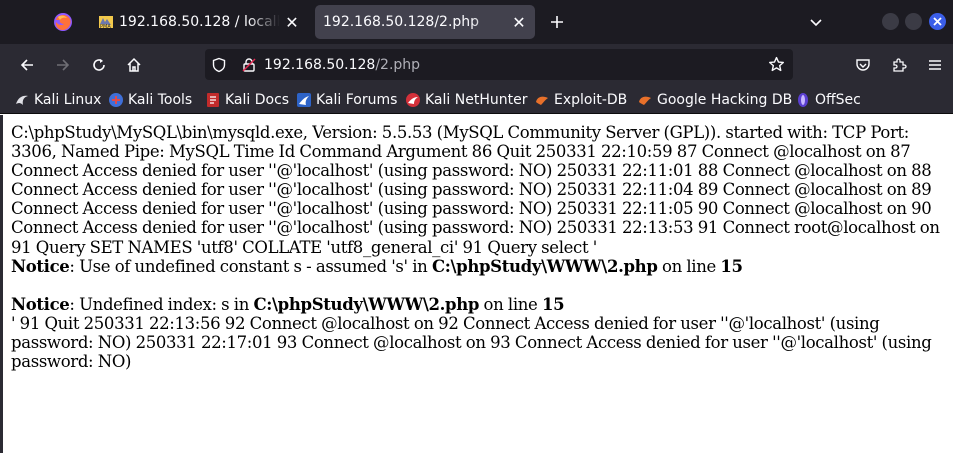 This screenshot has width=953, height=453. I want to click on forward-arrow-icon, so click(63, 65).